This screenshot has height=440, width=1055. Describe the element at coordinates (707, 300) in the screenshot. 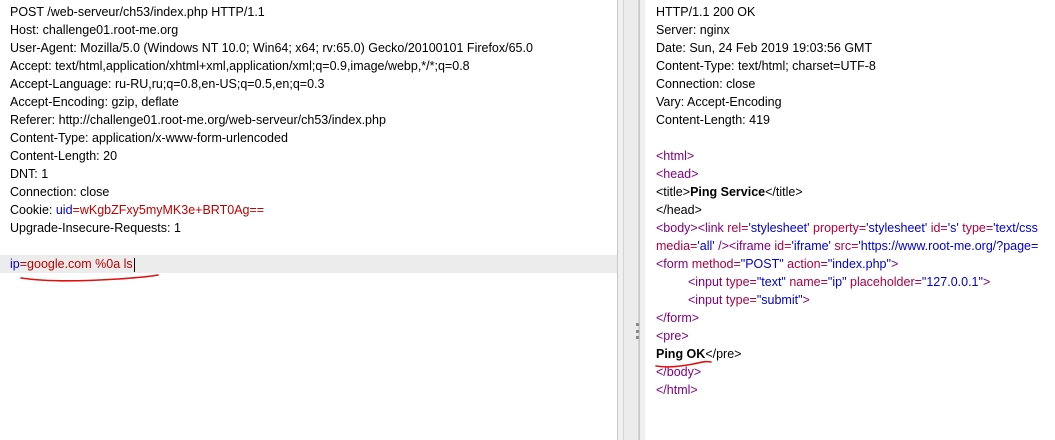

I see `input2-open-tag: <input` at that location.